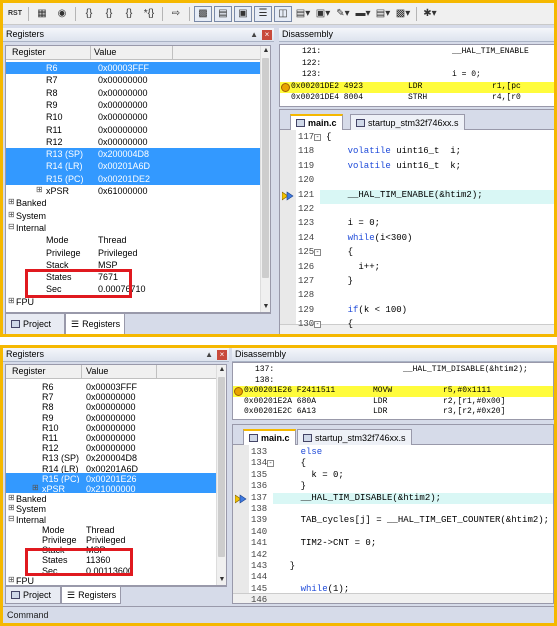  Describe the element at coordinates (393, 370) in the screenshot. I see `disassembly-line: 137: __HAL_TIM_DISABLE(&htim2);` at that location.